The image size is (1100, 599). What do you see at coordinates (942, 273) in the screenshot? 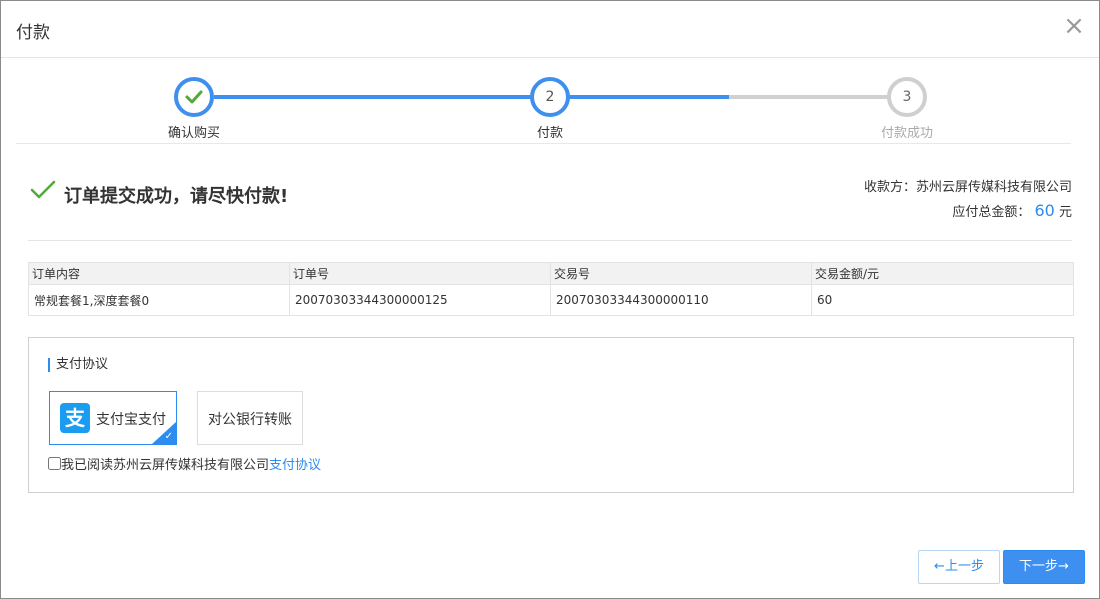
I see `header-amount: 交易金额/元` at bounding box center [942, 273].